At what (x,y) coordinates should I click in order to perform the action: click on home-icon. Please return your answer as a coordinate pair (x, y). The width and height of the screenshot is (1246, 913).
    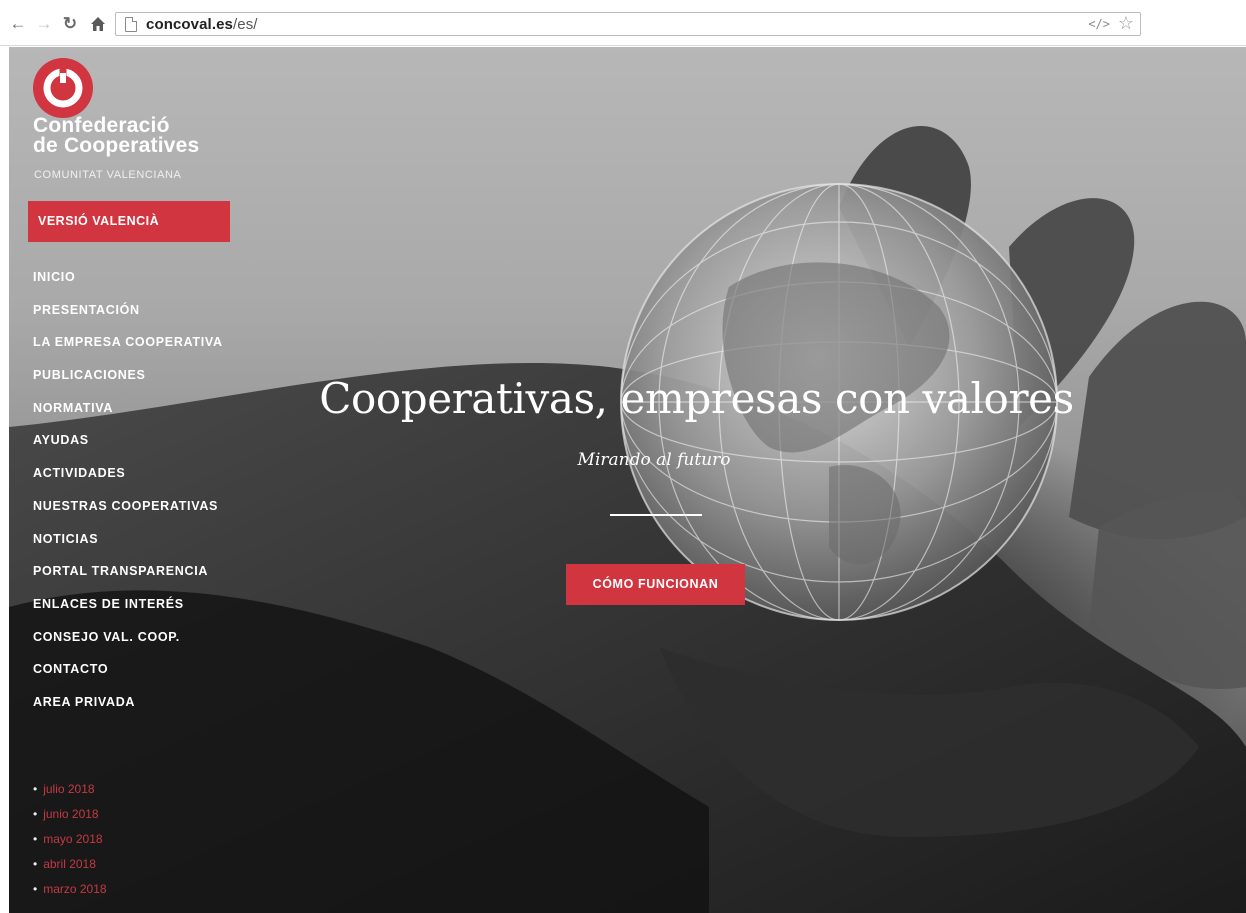
    Looking at the image, I should click on (98, 24).